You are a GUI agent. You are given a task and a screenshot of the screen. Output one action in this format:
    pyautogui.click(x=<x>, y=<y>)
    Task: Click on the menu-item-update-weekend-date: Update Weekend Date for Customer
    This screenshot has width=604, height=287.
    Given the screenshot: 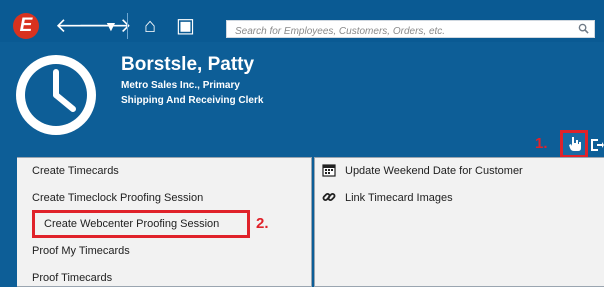 What is the action you would take?
    pyautogui.click(x=434, y=171)
    